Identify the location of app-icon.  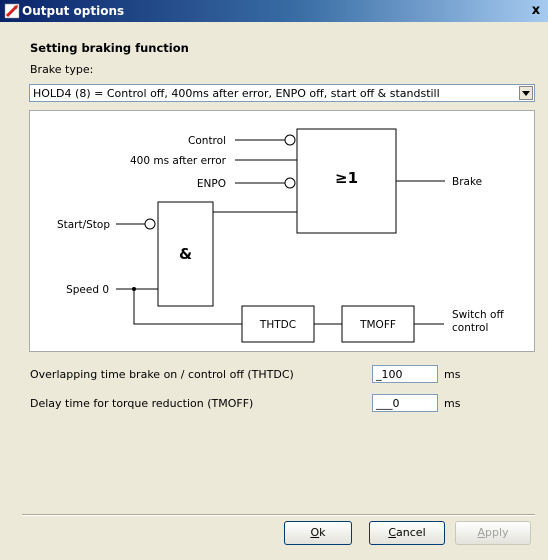
(12, 11).